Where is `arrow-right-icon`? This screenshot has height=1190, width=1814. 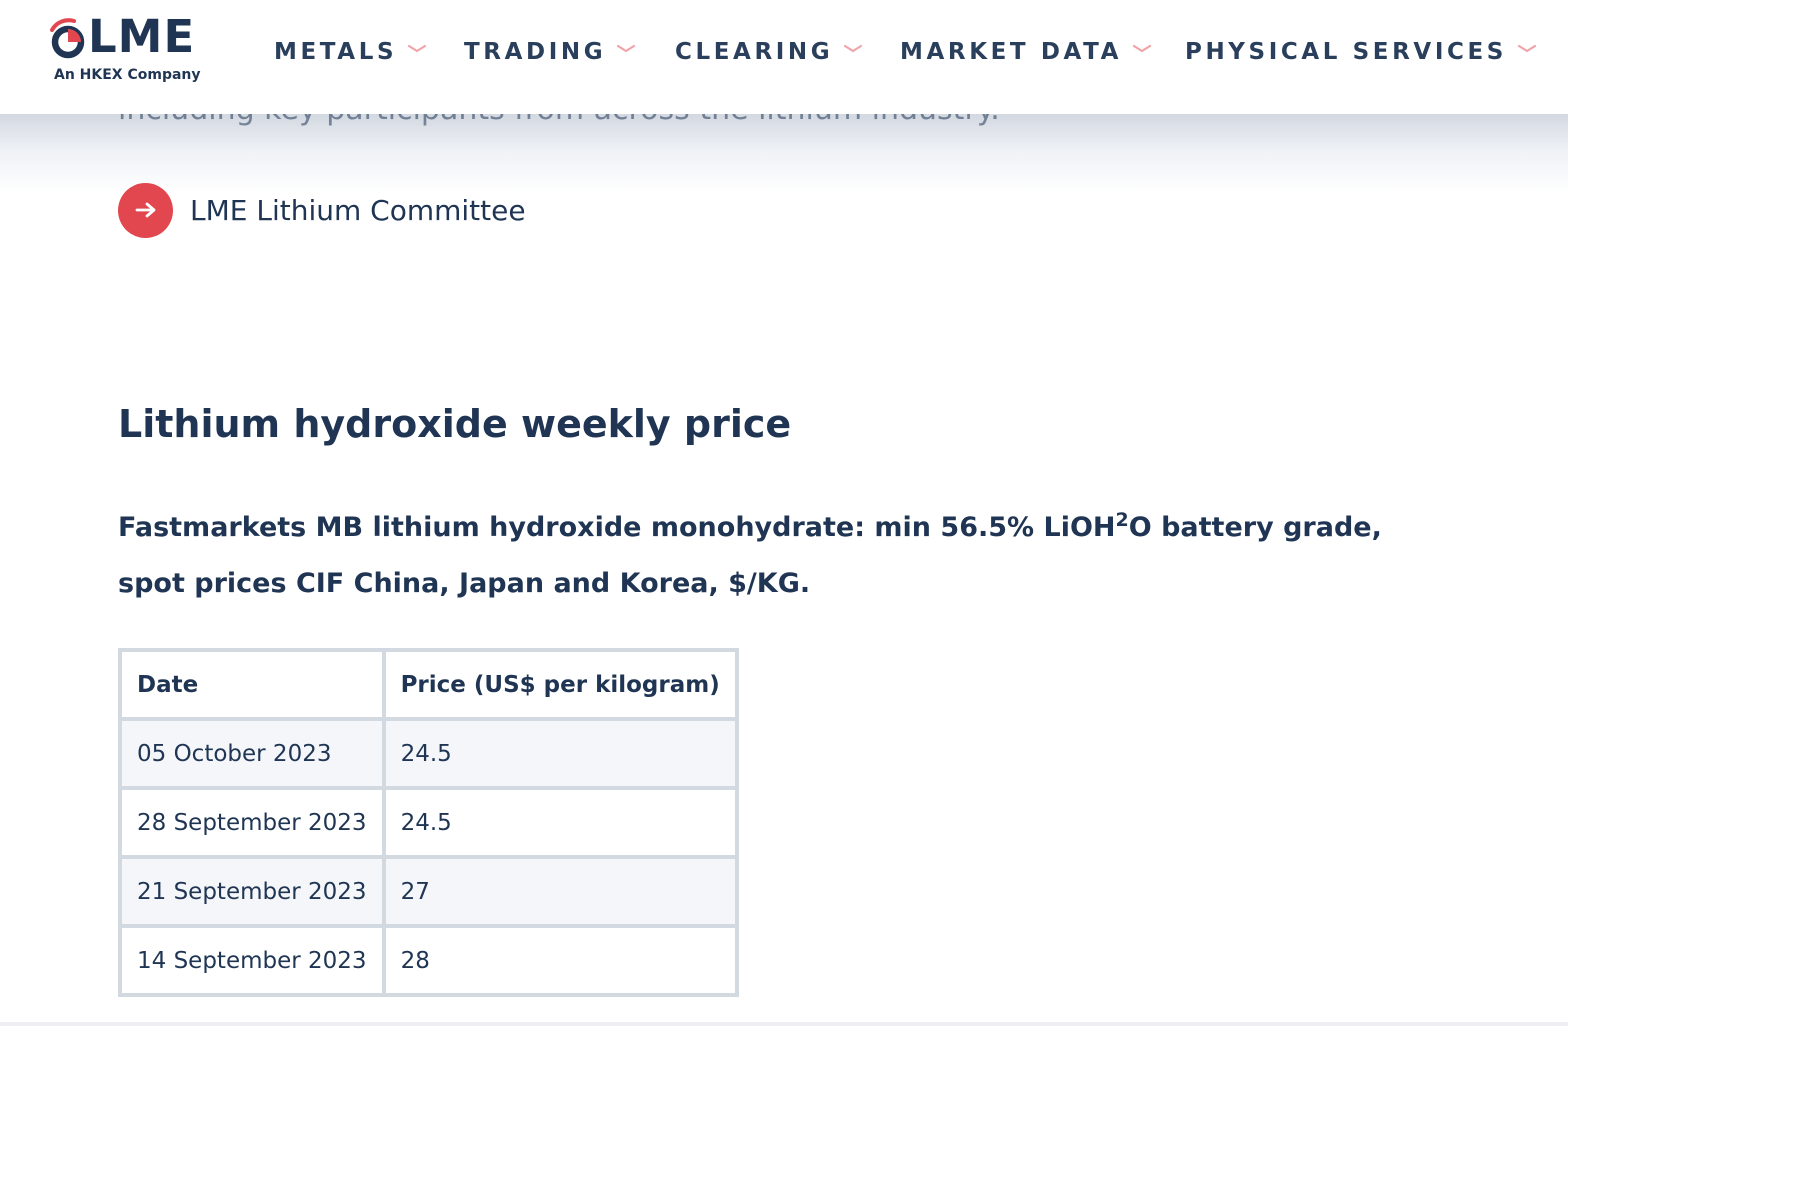
arrow-right-icon is located at coordinates (145, 210).